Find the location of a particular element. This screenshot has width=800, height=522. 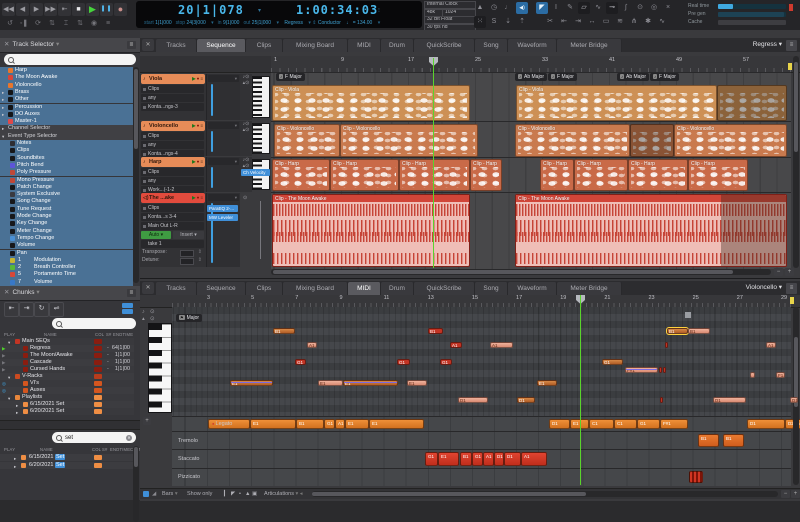

section-channel-selector: ▸ Channel Selector is located at coordinates (66, 129).